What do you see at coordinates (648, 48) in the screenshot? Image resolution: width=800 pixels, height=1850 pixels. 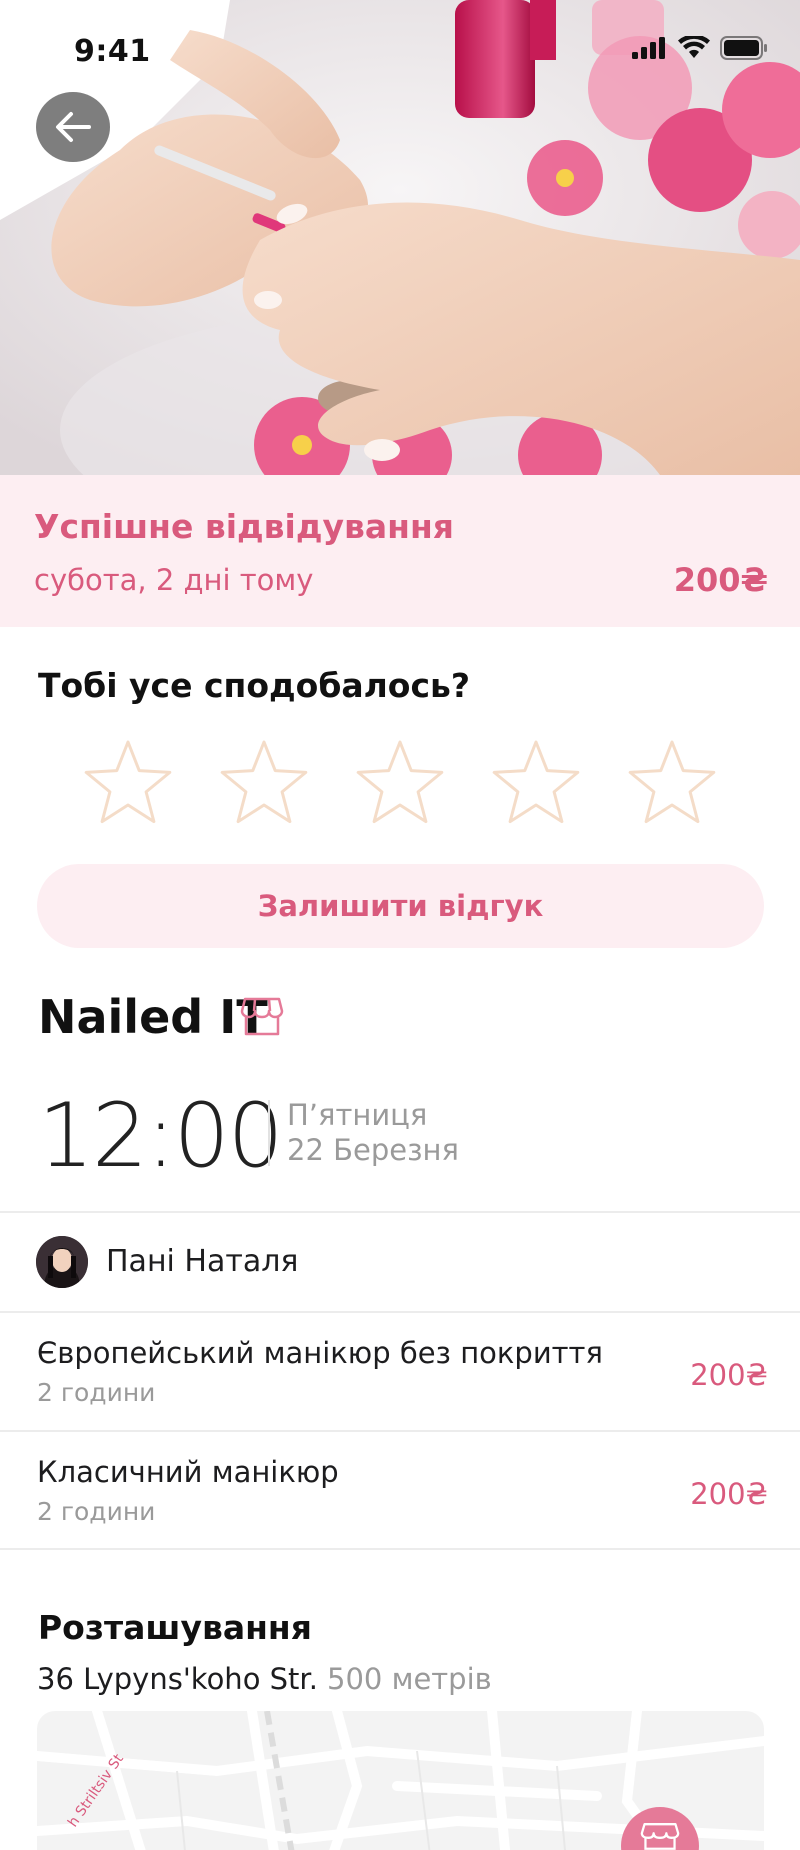 I see `signal-icon` at bounding box center [648, 48].